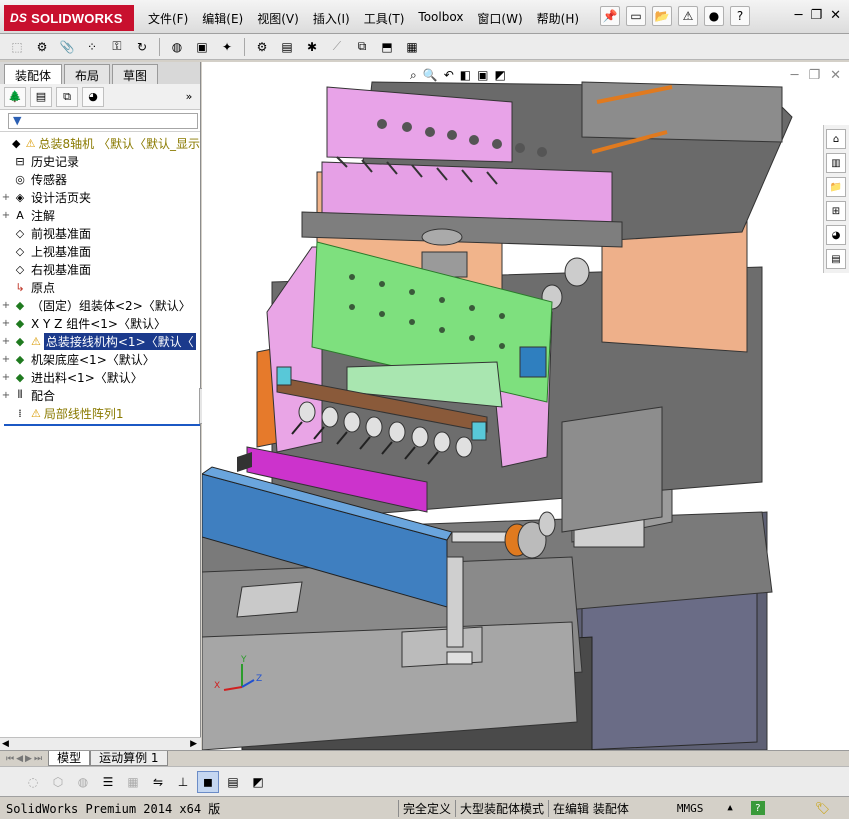 The image size is (849, 819). I want to click on mate-icon: ⚙, so click(42, 47).